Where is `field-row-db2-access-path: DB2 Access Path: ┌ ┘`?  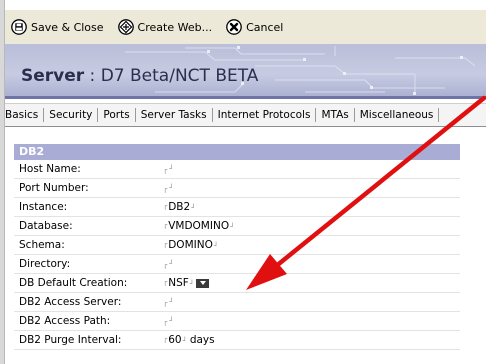
field-row-db2-access-path: DB2 Access Path: ┌ ┘ is located at coordinates (237, 321).